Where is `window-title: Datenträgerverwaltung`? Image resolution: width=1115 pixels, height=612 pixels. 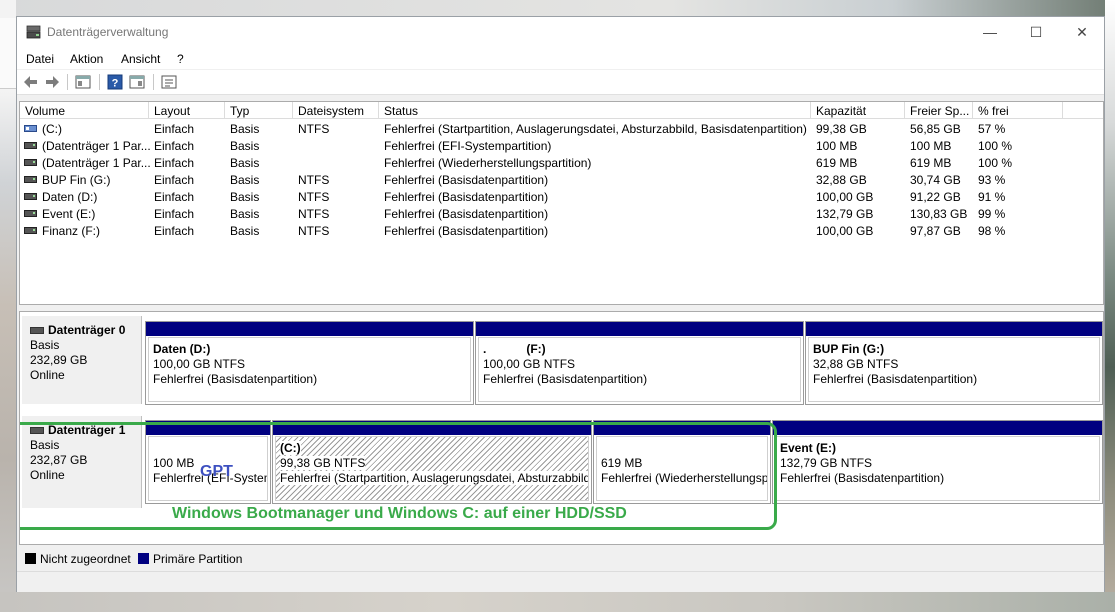
window-title: Datenträgerverwaltung is located at coordinates (108, 32).